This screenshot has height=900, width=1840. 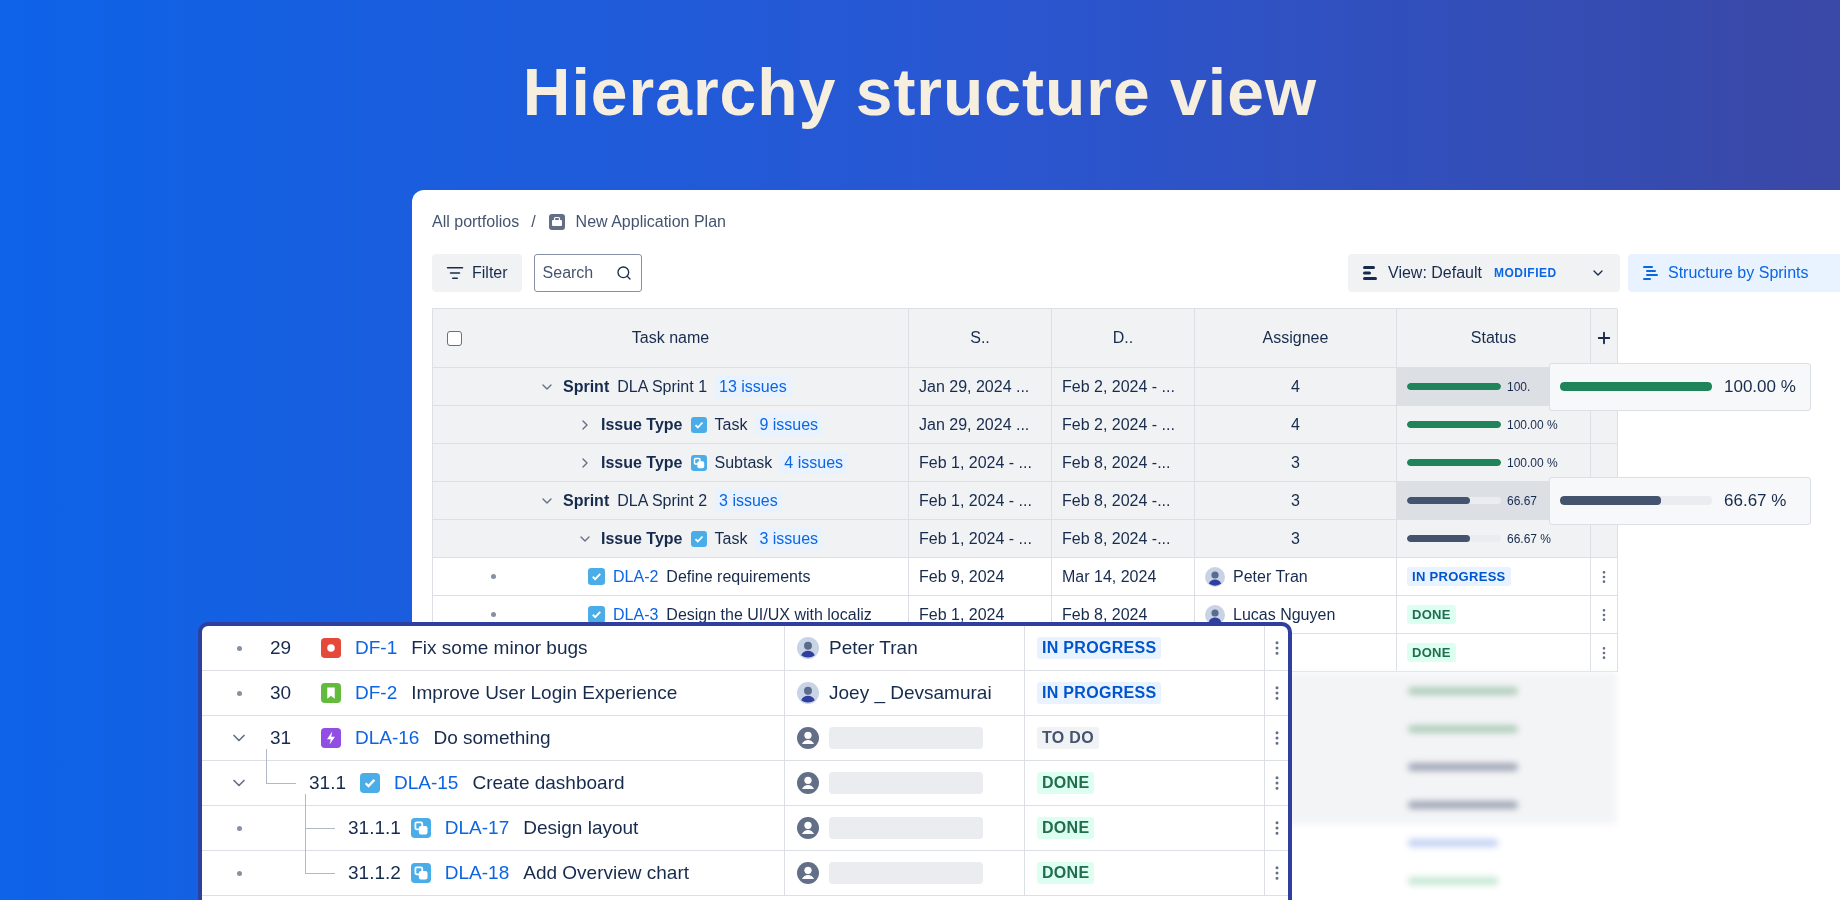 I want to click on view-button: View: Default MODIFIED, so click(x=1484, y=273).